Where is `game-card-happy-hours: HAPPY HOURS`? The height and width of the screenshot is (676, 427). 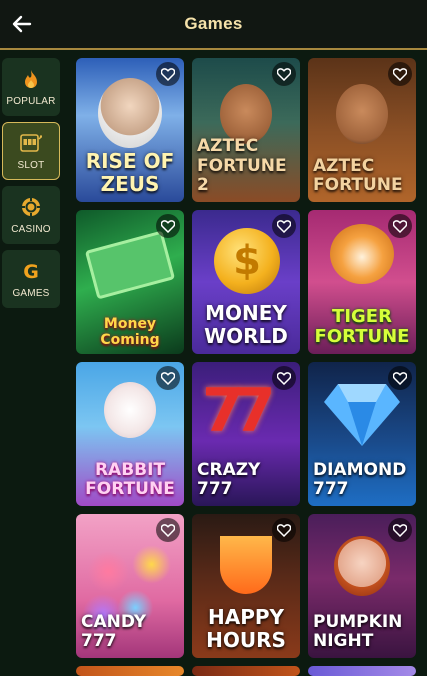 game-card-happy-hours: HAPPY HOURS is located at coordinates (246, 586).